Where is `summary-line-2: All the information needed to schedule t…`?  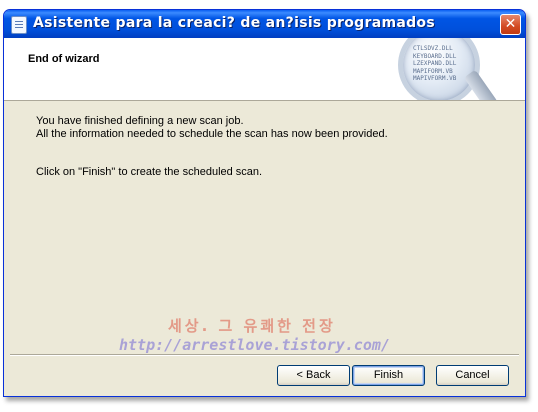 summary-line-2: All the information needed to schedule t… is located at coordinates (212, 134).